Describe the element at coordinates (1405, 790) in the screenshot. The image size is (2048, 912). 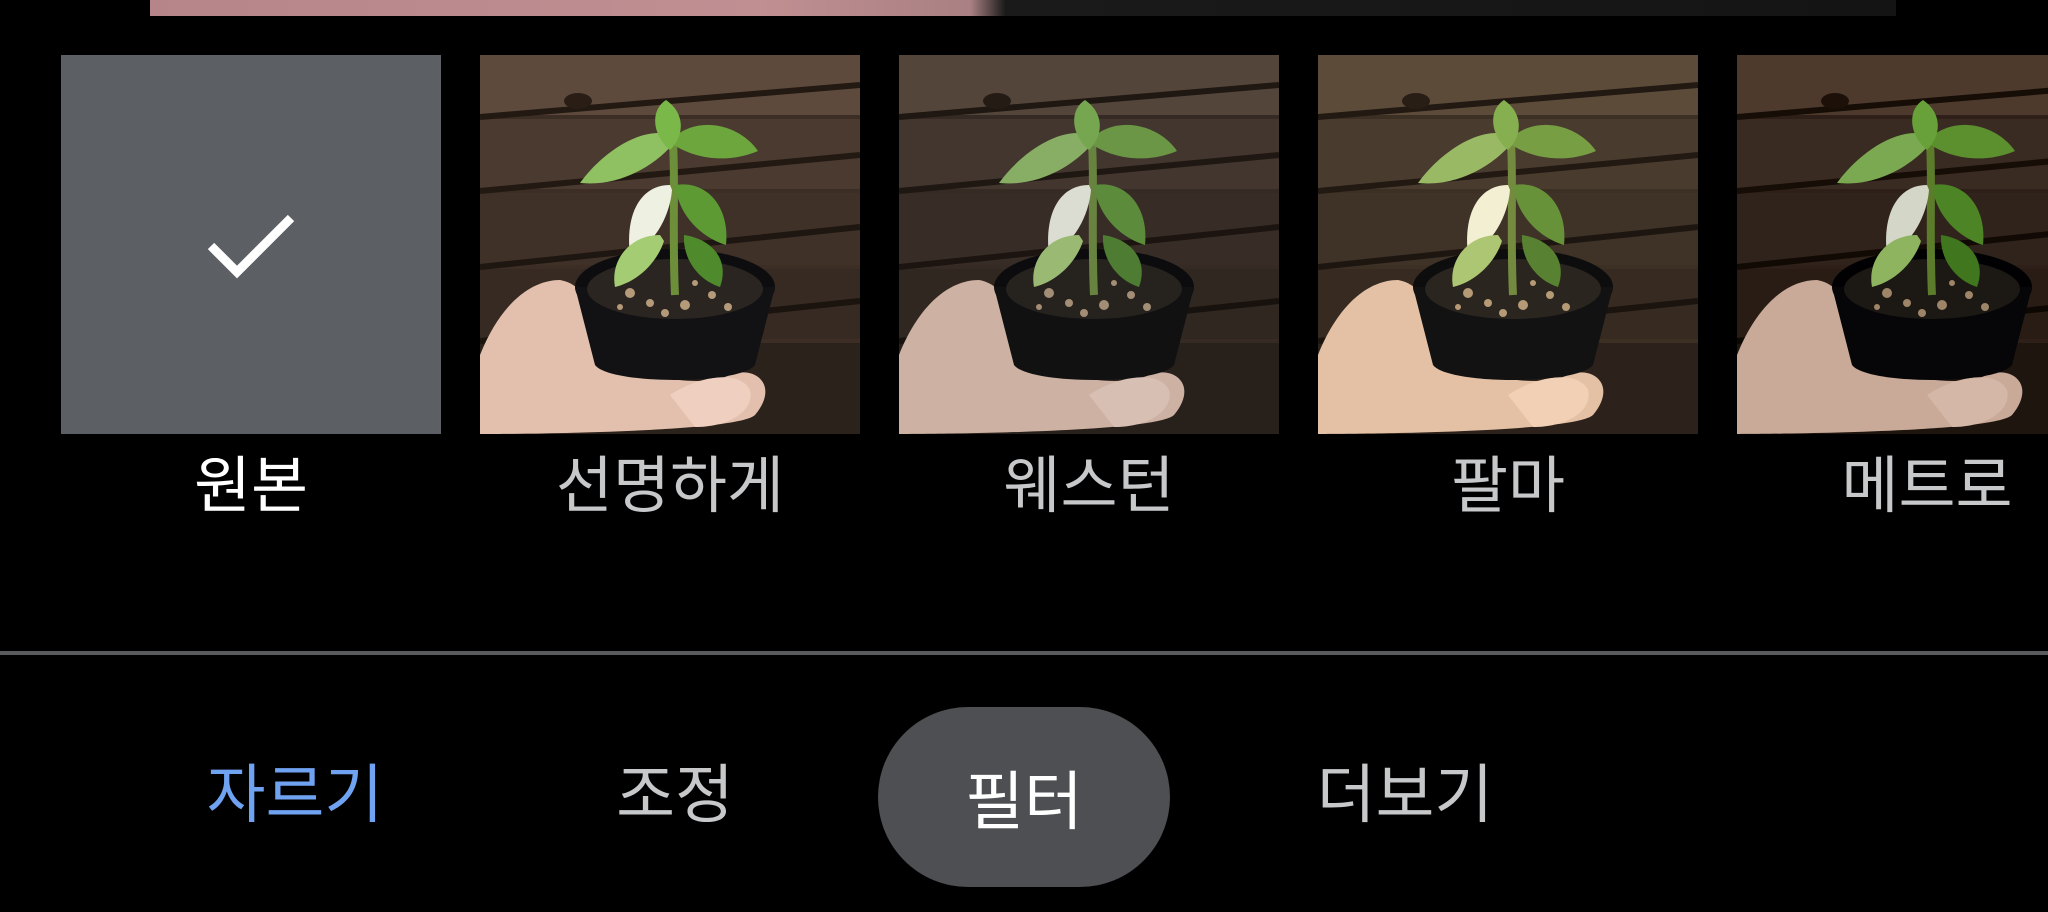
I see `tab-more: 더보기` at that location.